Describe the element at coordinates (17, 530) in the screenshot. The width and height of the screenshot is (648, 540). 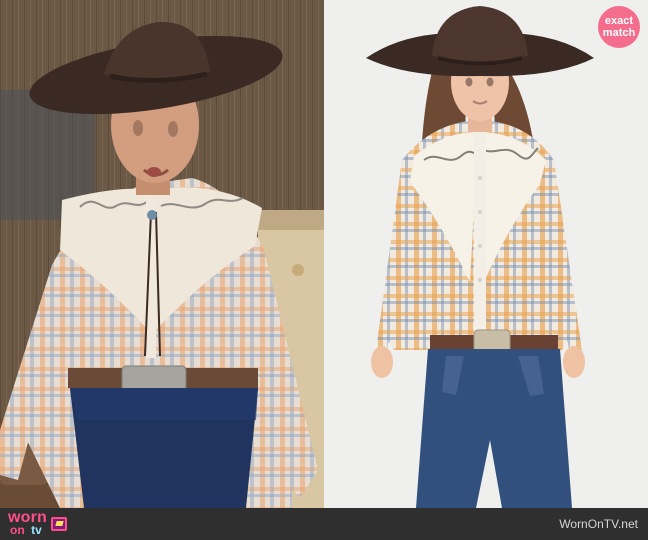
I see `logo-on-text: on` at that location.